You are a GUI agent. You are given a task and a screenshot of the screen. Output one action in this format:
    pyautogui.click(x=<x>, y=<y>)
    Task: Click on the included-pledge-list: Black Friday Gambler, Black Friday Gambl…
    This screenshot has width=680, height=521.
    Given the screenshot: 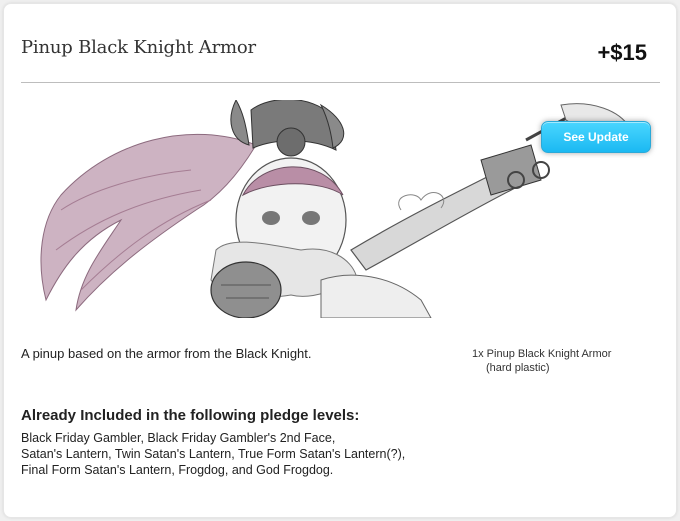 What is the action you would take?
    pyautogui.click(x=251, y=454)
    